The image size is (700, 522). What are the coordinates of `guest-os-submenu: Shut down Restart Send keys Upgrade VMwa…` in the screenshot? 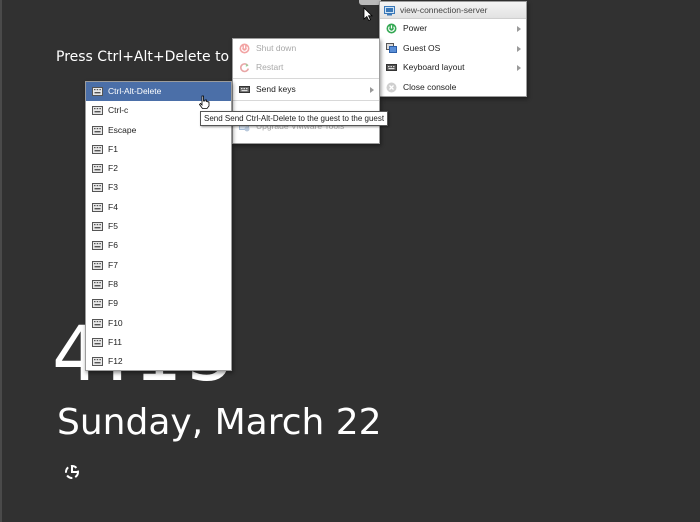 It's located at (306, 91).